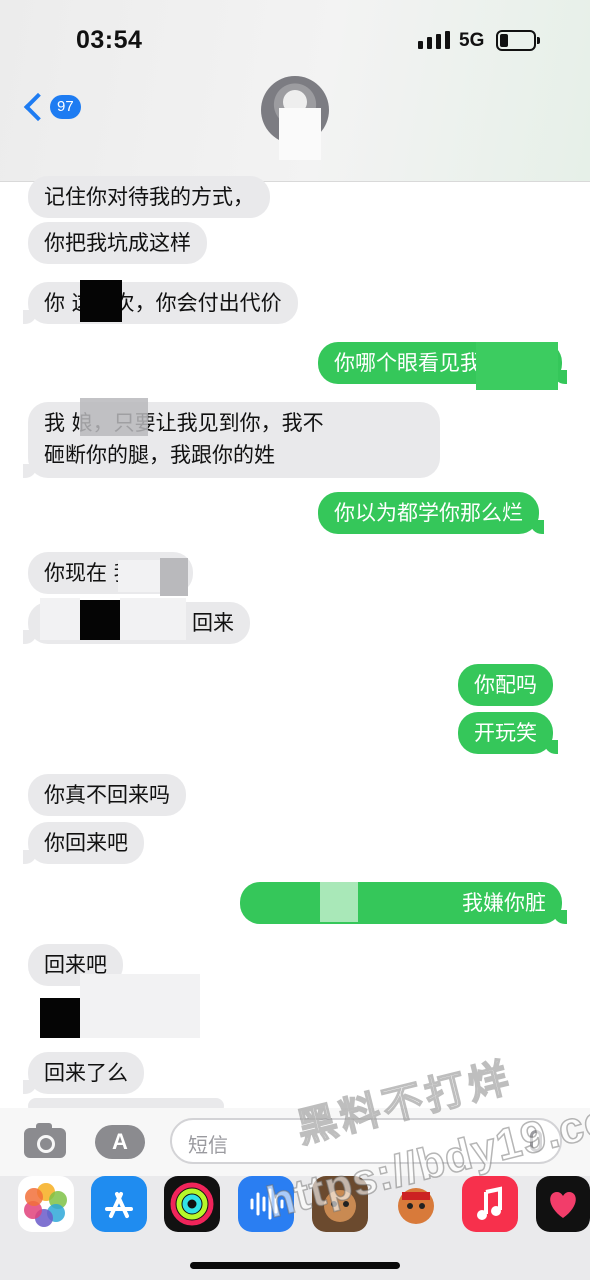 This screenshot has width=590, height=1280. What do you see at coordinates (508, 733) in the screenshot?
I see `message-outgoing: 开玩笑` at bounding box center [508, 733].